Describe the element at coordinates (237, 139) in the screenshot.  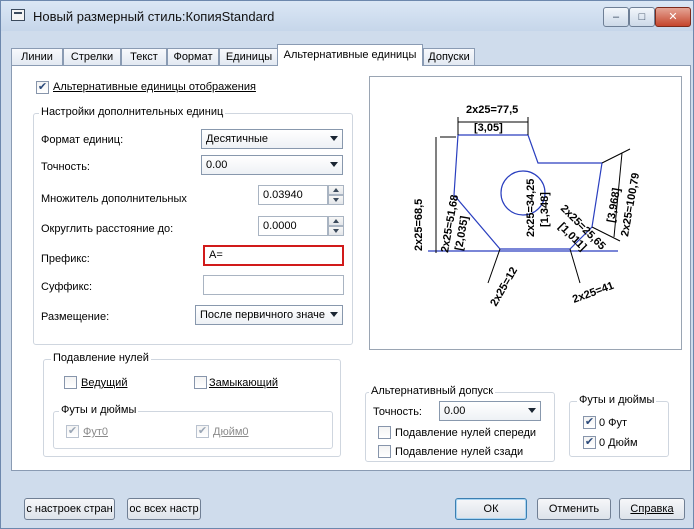
I see `unit-format-value: Десятичные` at that location.